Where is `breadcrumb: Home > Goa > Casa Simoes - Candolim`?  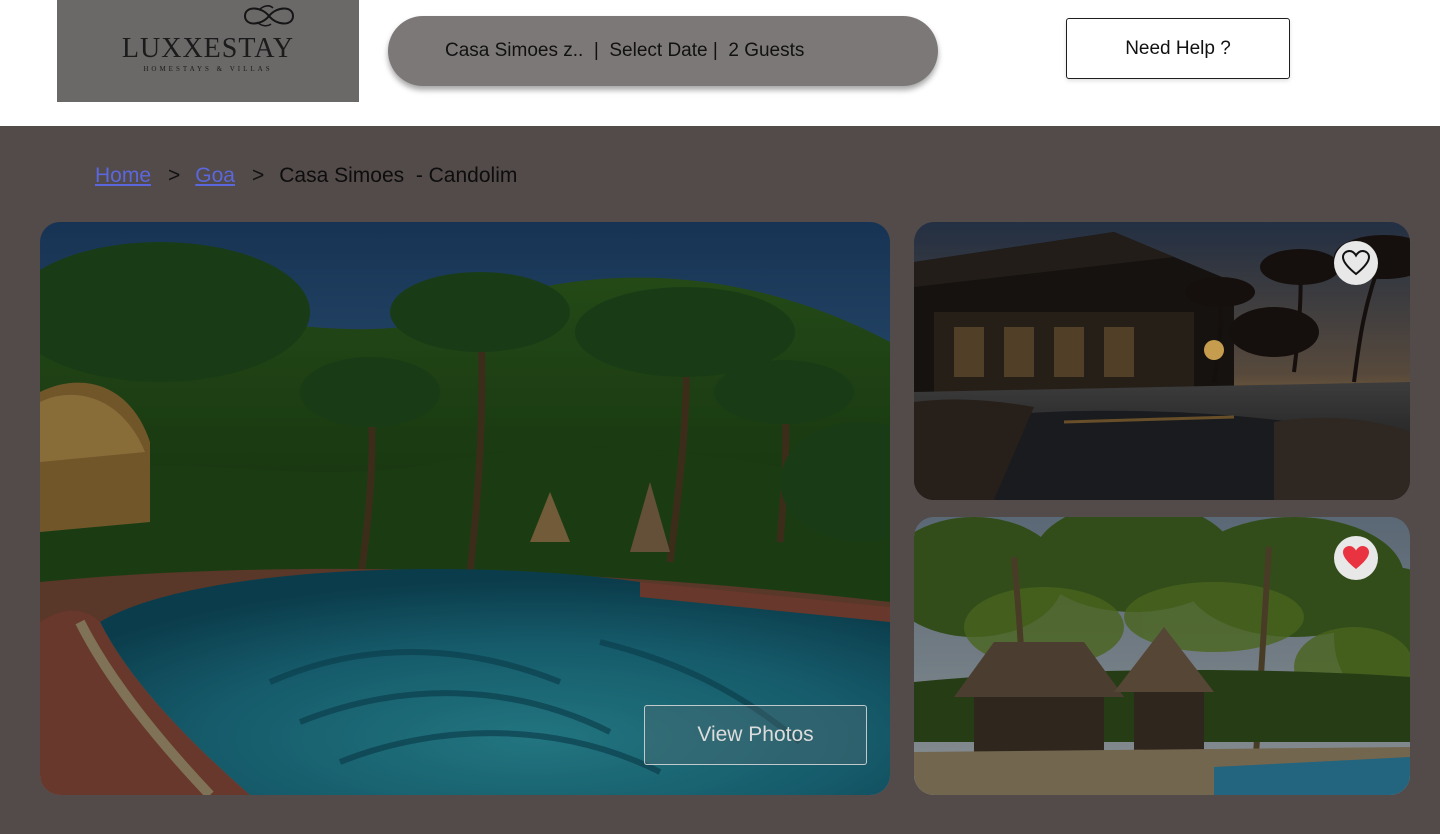 breadcrumb: Home > Goa > Casa Simoes - Candolim is located at coordinates (306, 176).